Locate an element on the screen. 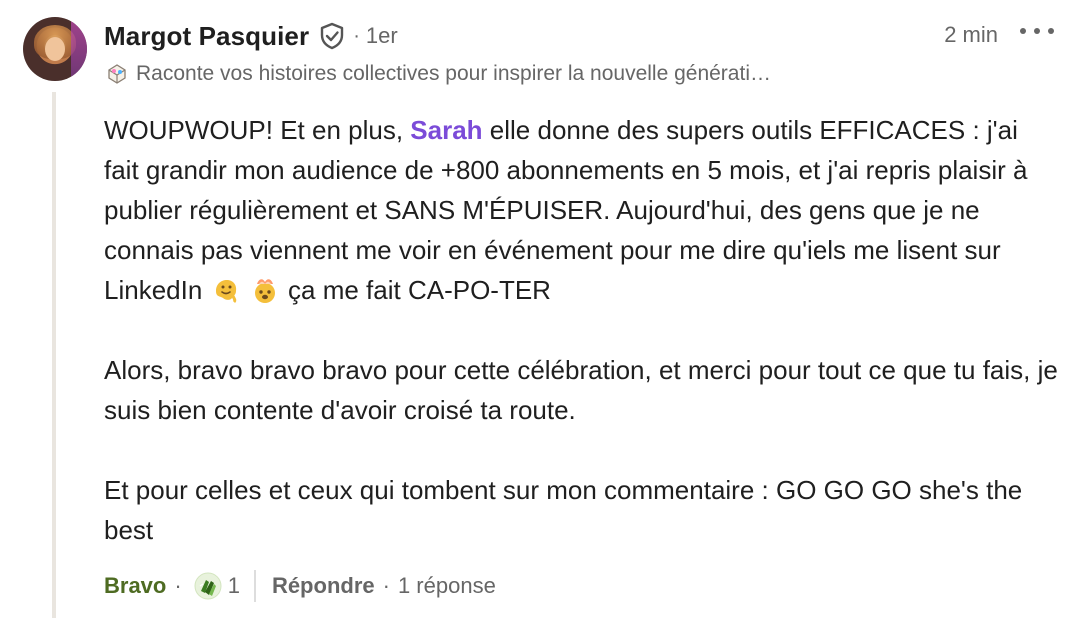  reaction-count: 1 is located at coordinates (234, 586).